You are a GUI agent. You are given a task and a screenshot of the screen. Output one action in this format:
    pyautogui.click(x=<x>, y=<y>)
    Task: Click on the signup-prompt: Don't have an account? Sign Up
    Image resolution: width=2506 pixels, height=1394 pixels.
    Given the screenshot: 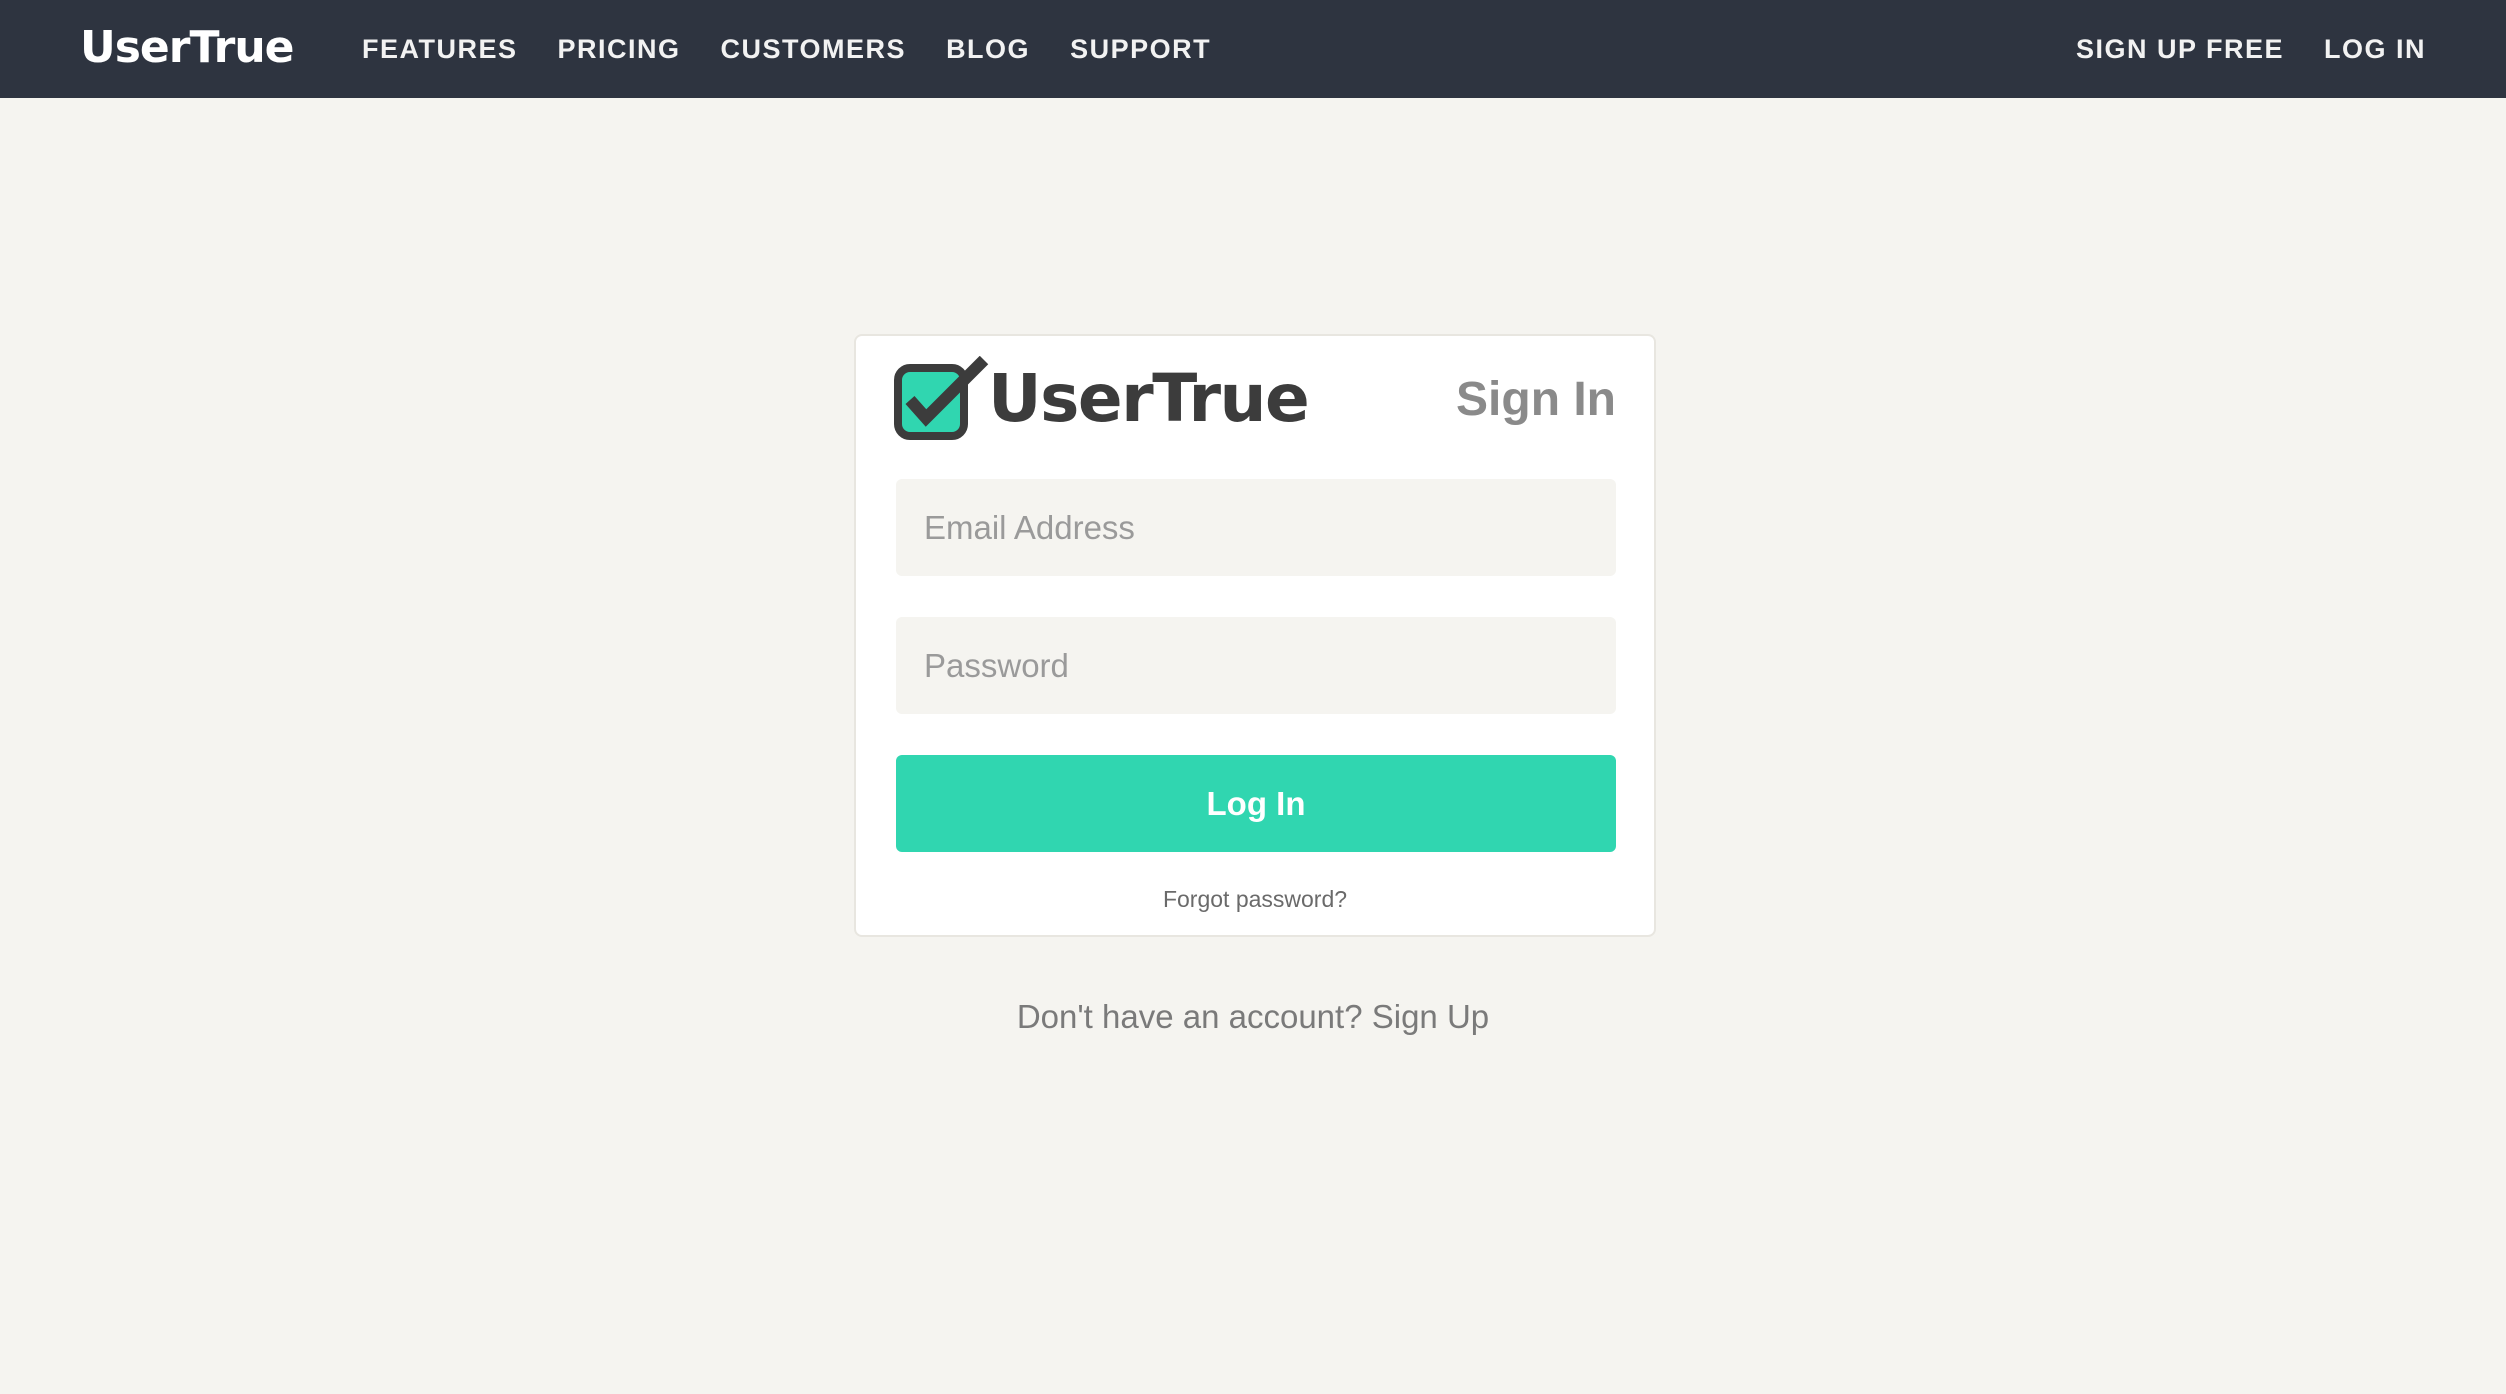 What is the action you would take?
    pyautogui.click(x=1253, y=1017)
    